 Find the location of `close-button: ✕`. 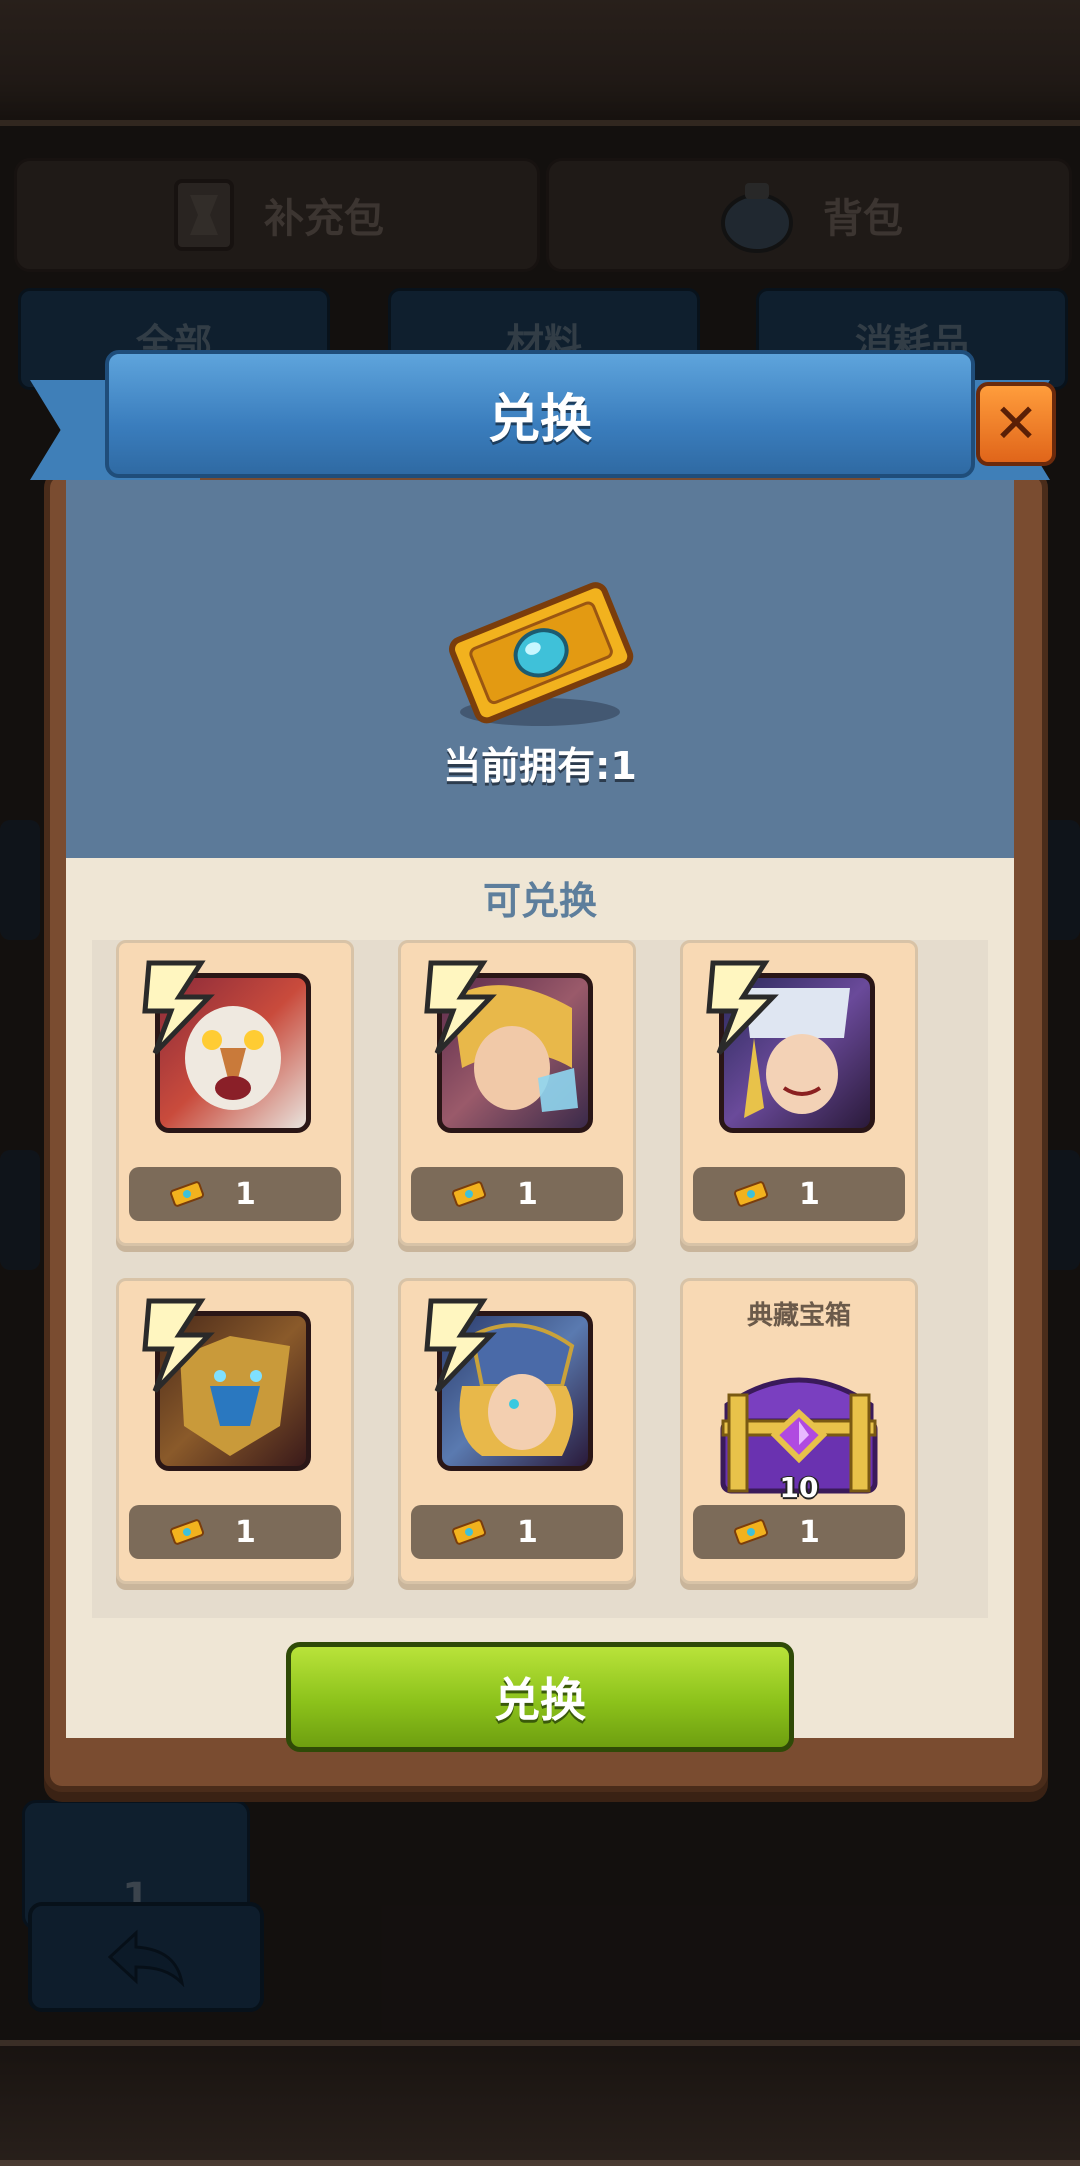

close-button: ✕ is located at coordinates (1016, 424).